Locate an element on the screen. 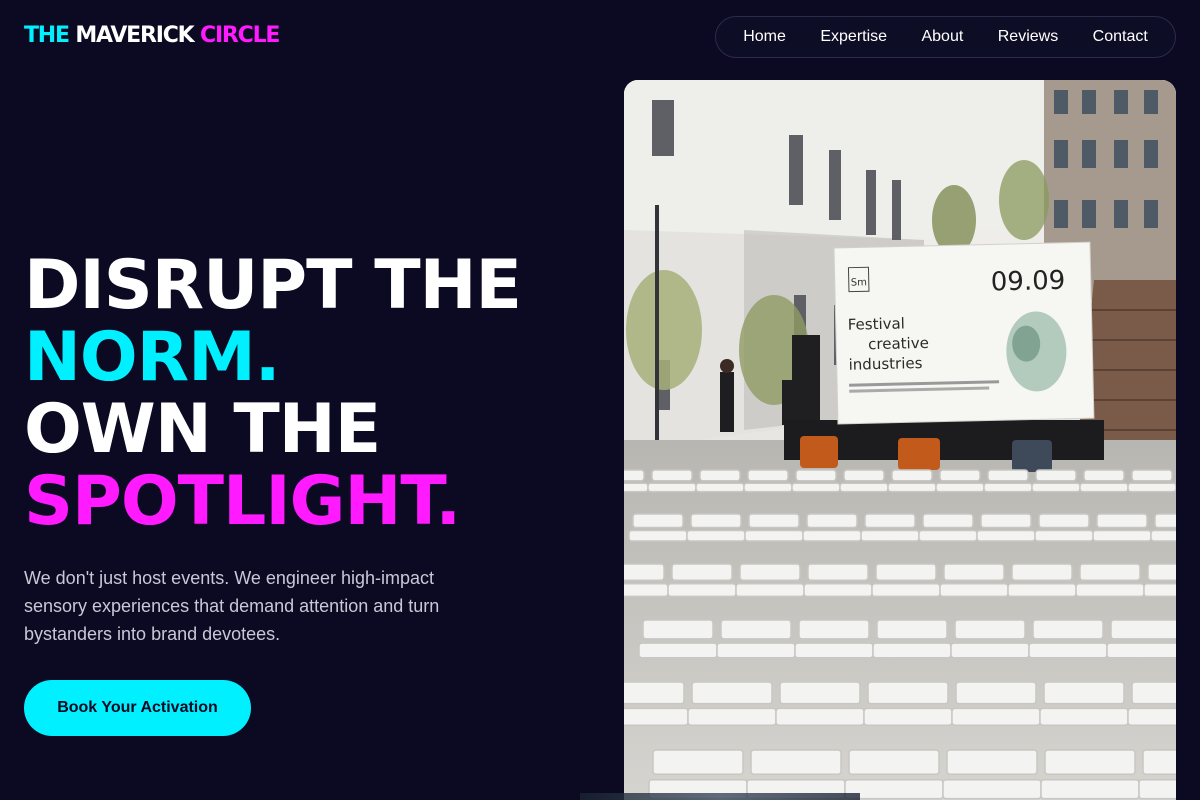 Image resolution: width=1200 pixels, height=800 pixels. nav-link-expertise: Expertise is located at coordinates (853, 37).